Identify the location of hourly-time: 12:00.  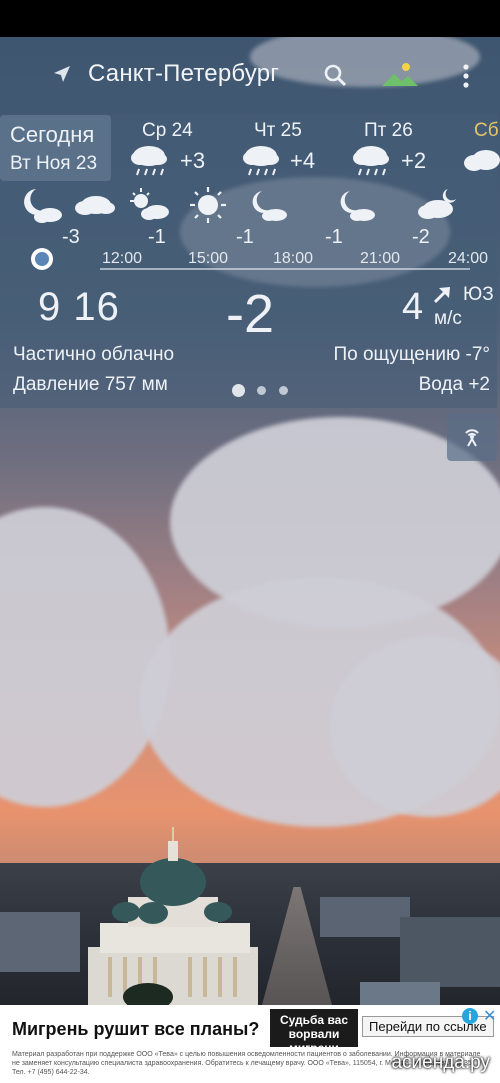
(122, 258).